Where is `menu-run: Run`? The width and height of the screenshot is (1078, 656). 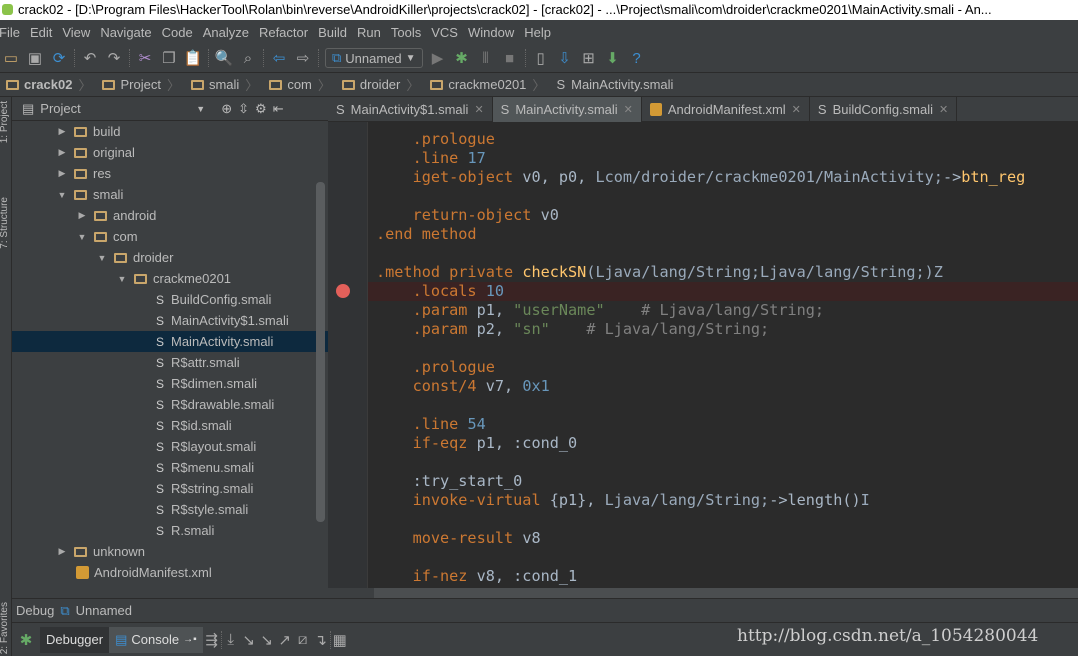 menu-run: Run is located at coordinates (369, 32).